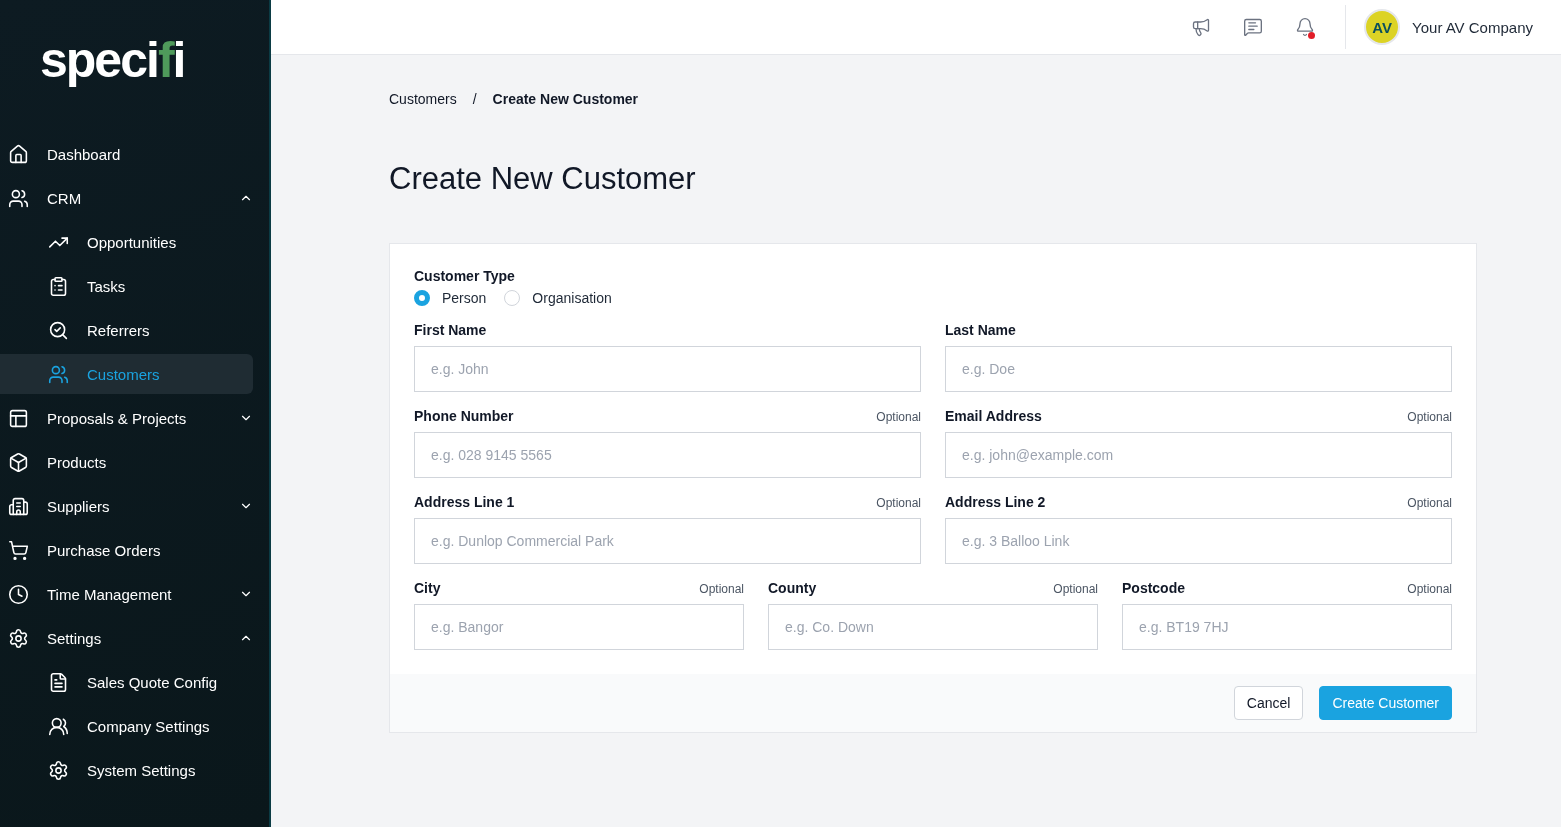 The height and width of the screenshot is (827, 1561). I want to click on logo: specifi, so click(112, 60).